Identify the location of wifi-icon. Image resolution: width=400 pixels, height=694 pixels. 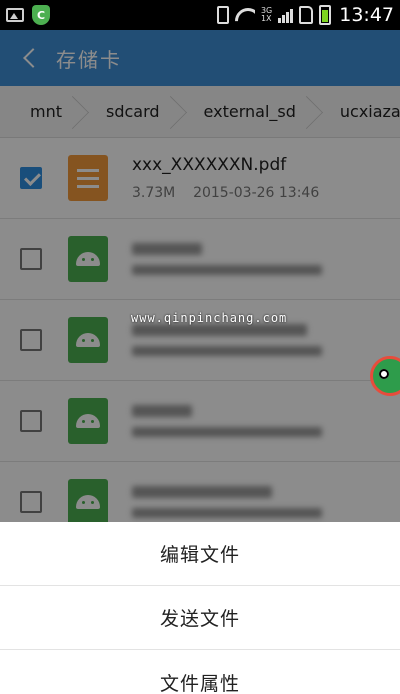
(245, 15).